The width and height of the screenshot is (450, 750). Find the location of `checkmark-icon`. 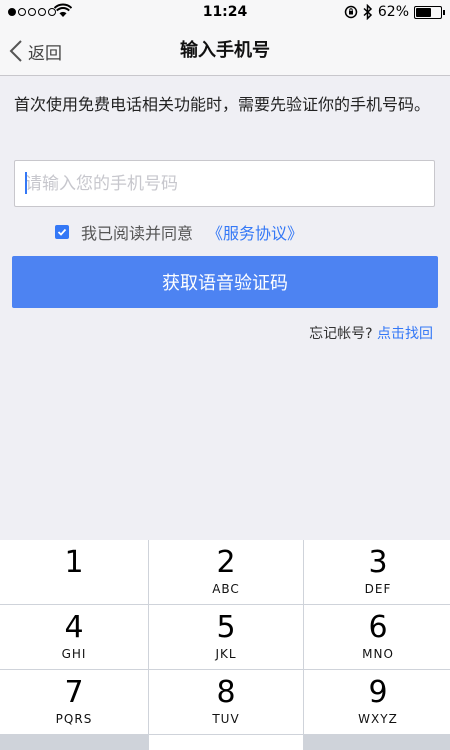

checkmark-icon is located at coordinates (62, 232).